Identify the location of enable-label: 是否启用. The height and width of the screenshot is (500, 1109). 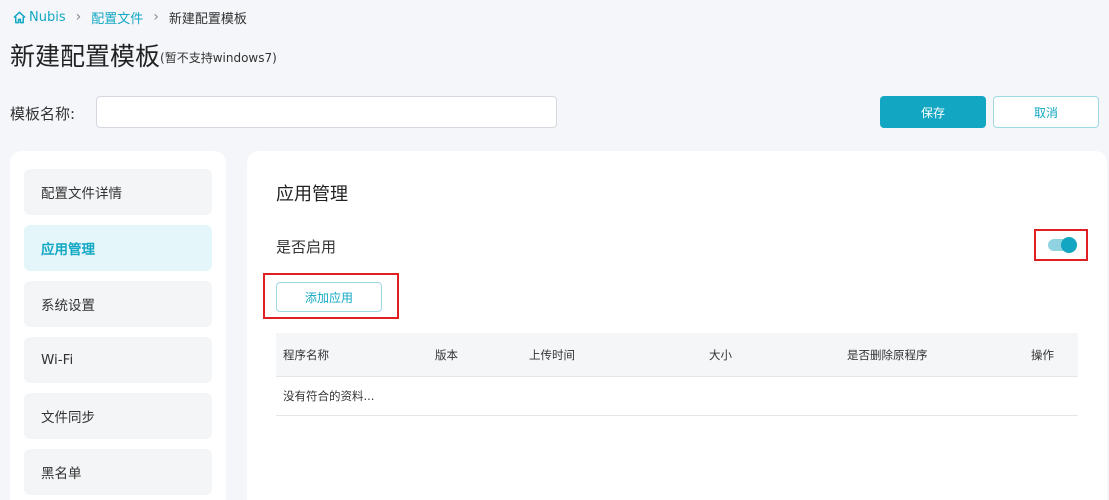
(306, 247).